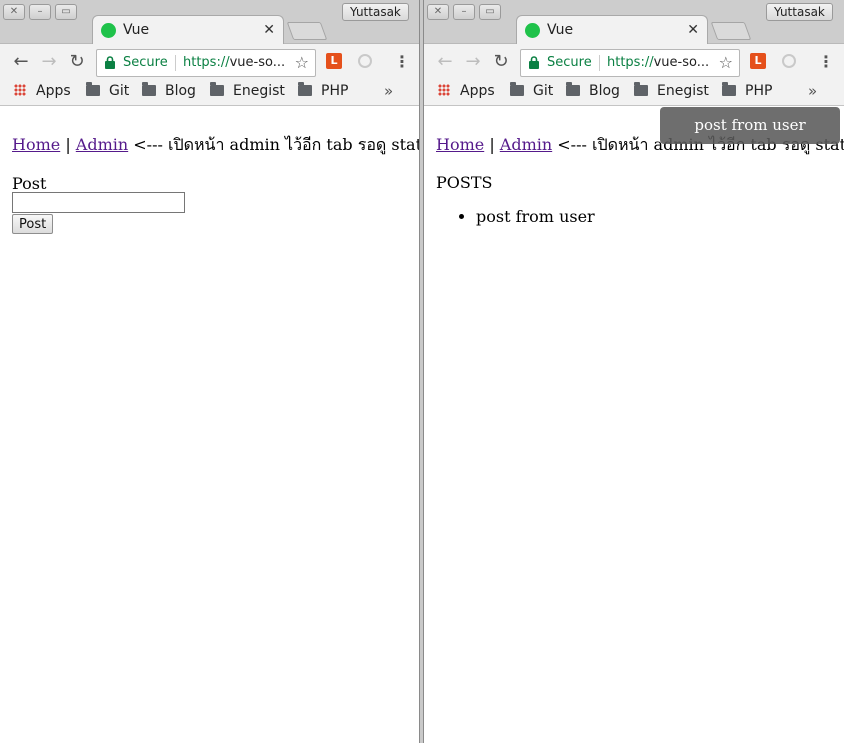 This screenshot has height=743, width=844. I want to click on posts-heading: POSTS, so click(464, 182).